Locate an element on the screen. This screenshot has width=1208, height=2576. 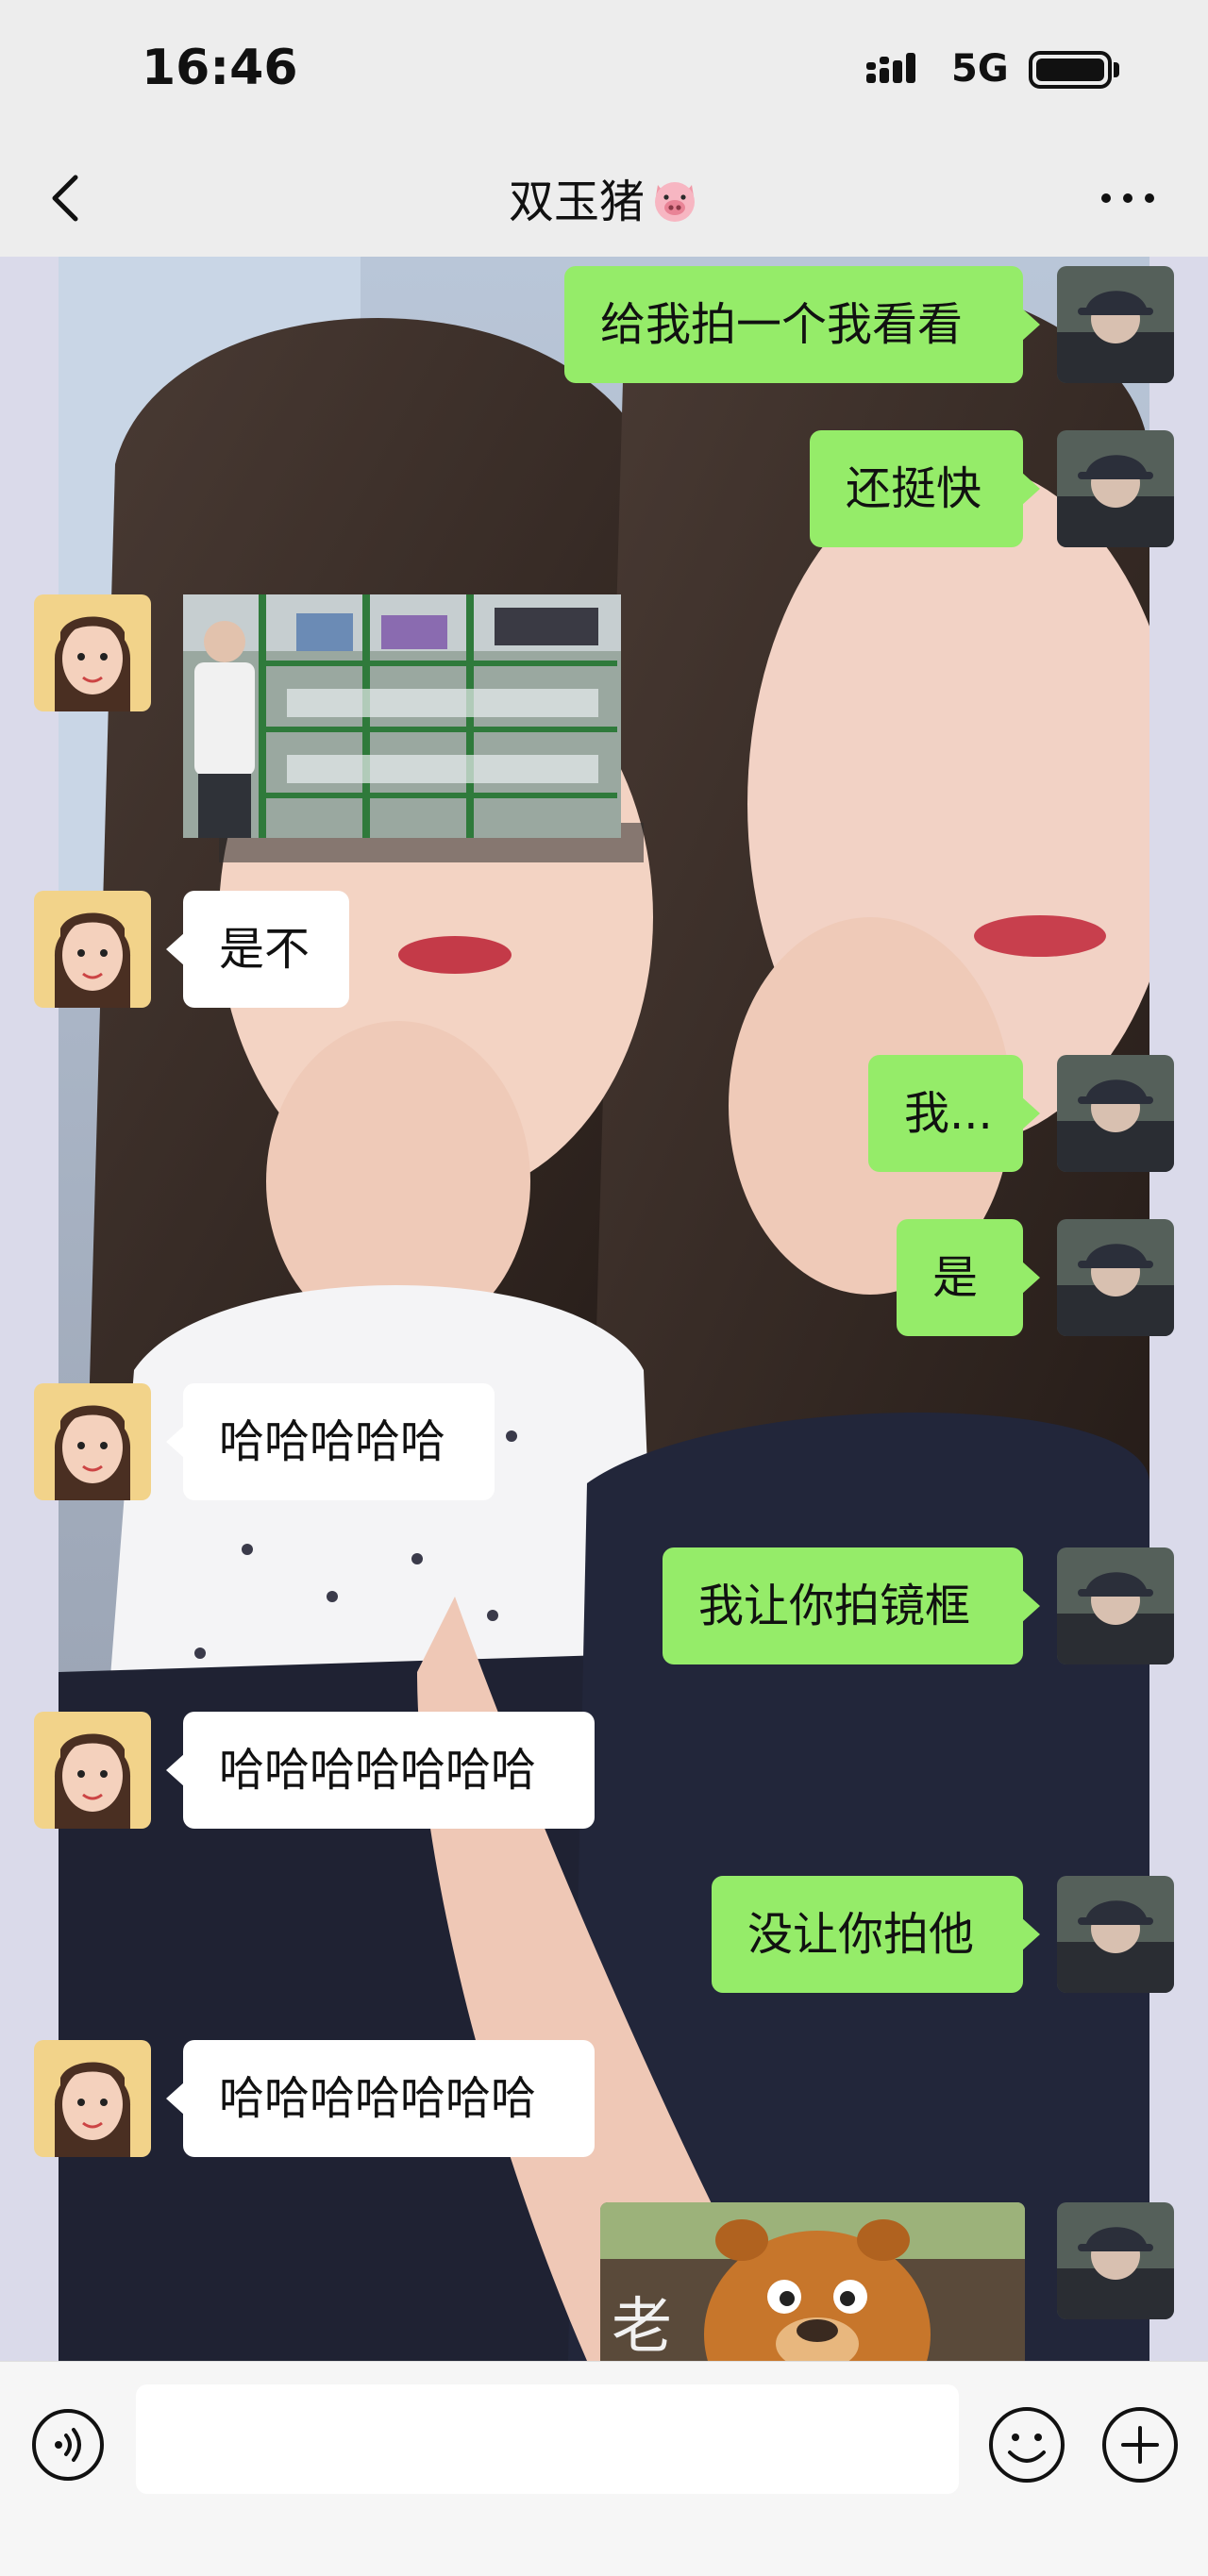
chat-title-text: 双玉猪 is located at coordinates (576, 202).